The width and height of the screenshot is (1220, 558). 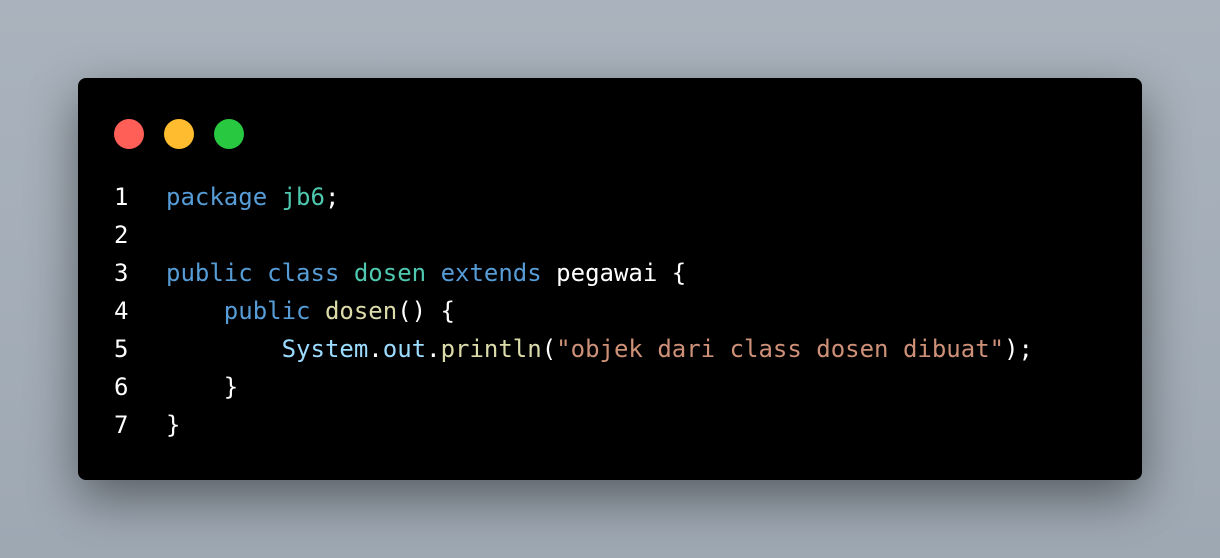 What do you see at coordinates (573, 235) in the screenshot?
I see `code-line: 2` at bounding box center [573, 235].